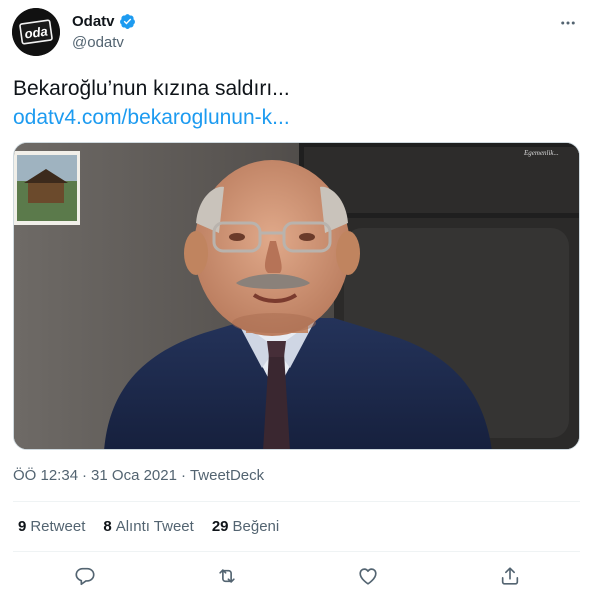  What do you see at coordinates (107, 526) in the screenshot?
I see `quotes-count: 8` at bounding box center [107, 526].